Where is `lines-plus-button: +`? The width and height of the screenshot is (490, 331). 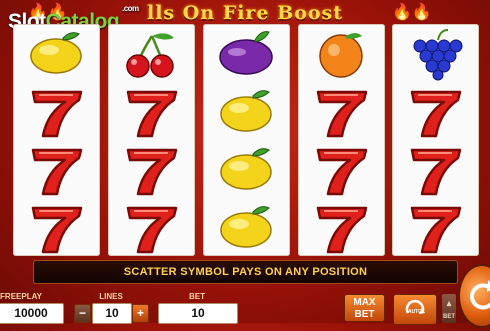 lines-plus-button: + is located at coordinates (140, 313).